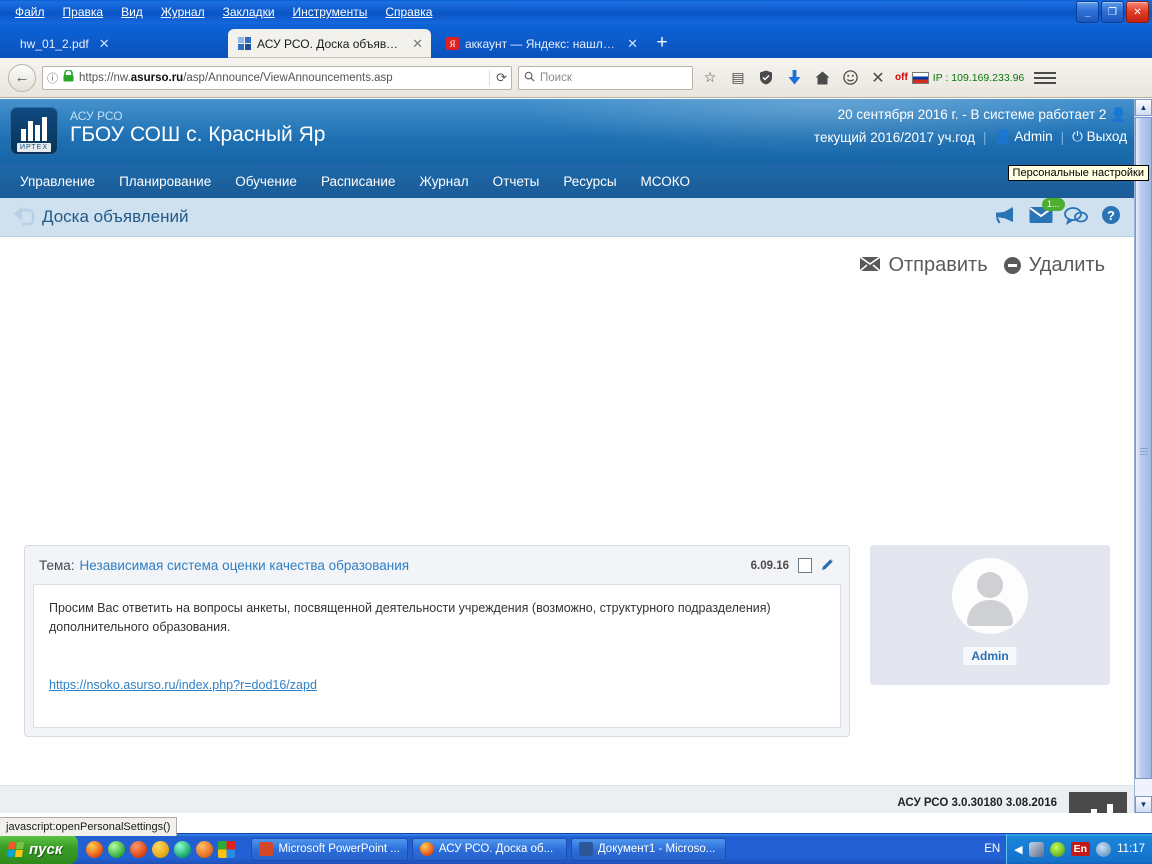 Image resolution: width=1152 pixels, height=864 pixels. Describe the element at coordinates (23, 217) in the screenshot. I see `page-back-button` at that location.